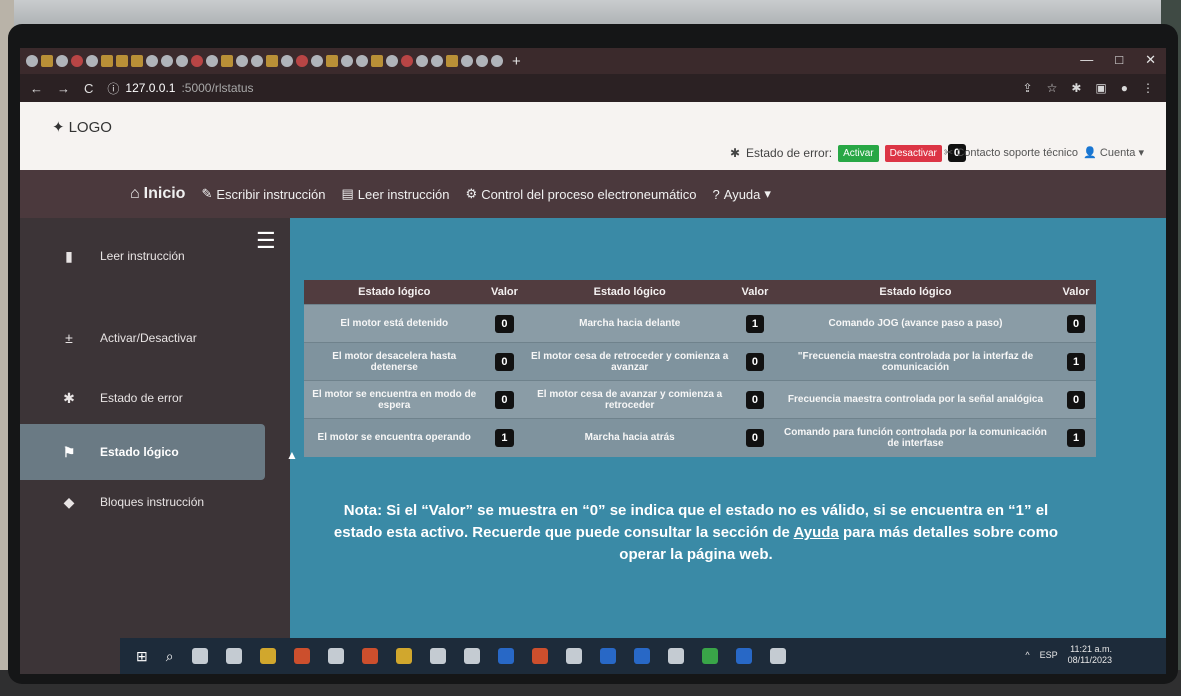  Describe the element at coordinates (949, 153) in the screenshot. I see `tools-icon: ✂` at that location.